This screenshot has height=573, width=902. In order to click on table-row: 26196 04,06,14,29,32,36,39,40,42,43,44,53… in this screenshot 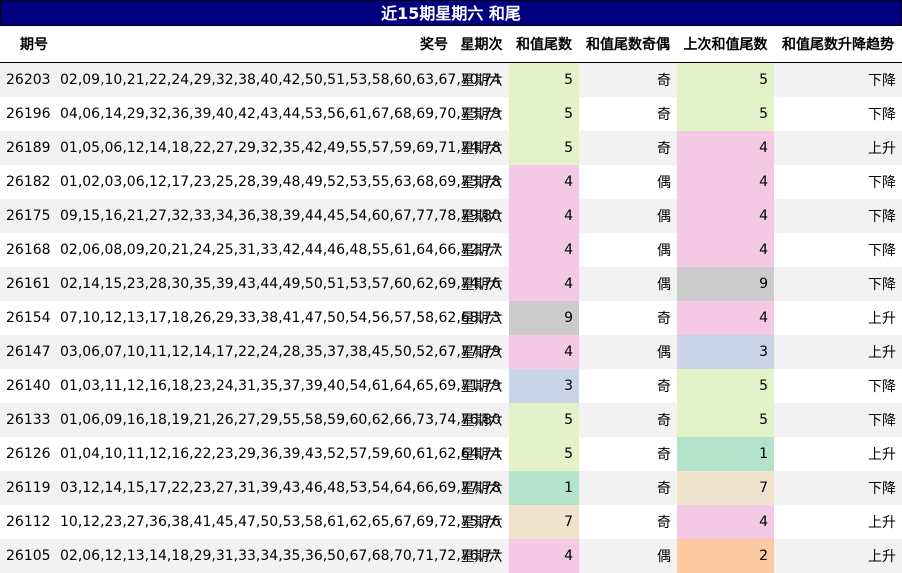, I will do `click(451, 114)`.